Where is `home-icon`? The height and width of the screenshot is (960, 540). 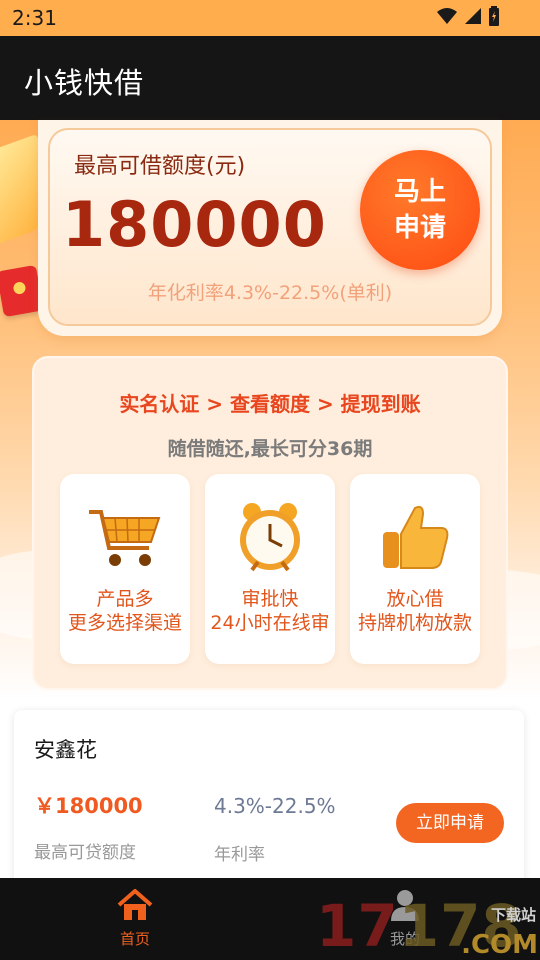 home-icon is located at coordinates (135, 904).